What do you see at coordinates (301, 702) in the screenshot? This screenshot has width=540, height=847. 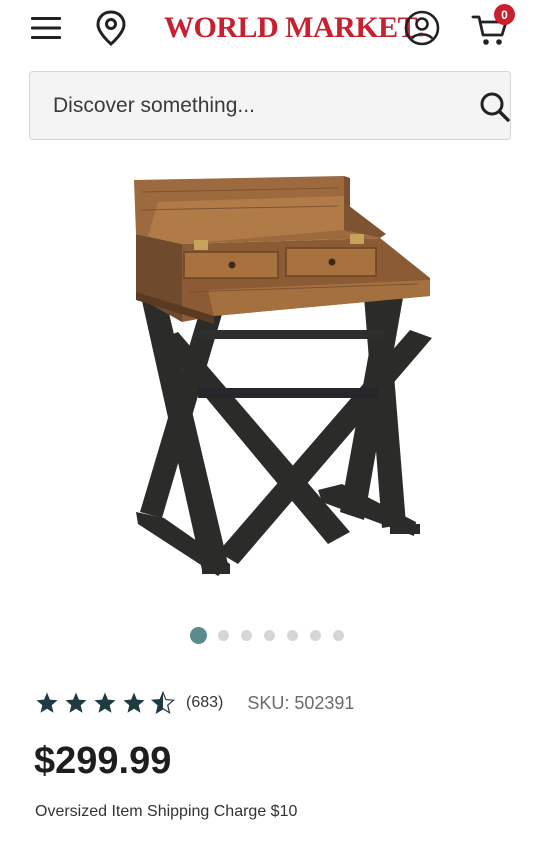 I see `sku-label: SKU: 502391` at bounding box center [301, 702].